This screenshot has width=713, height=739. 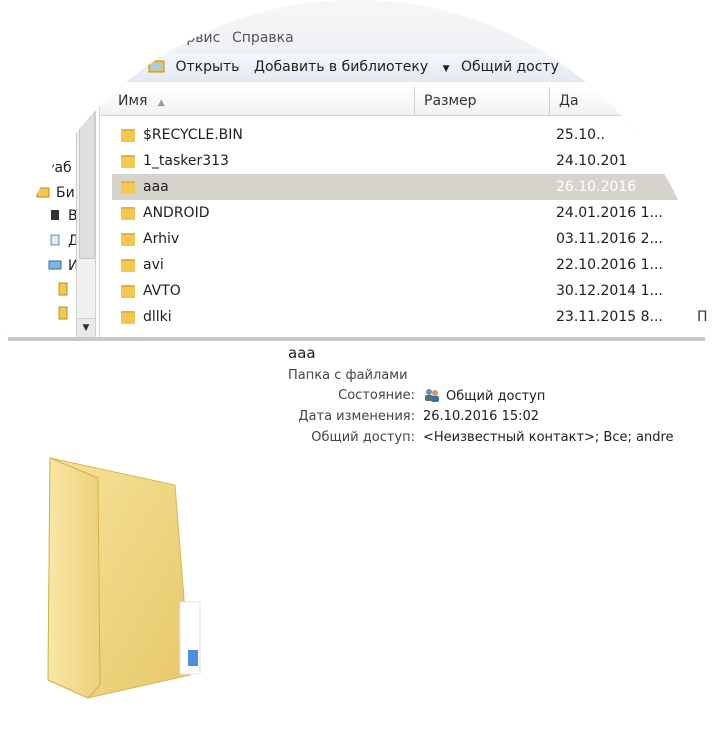 I want to click on nav-item-images: И, so click(x=63, y=266).